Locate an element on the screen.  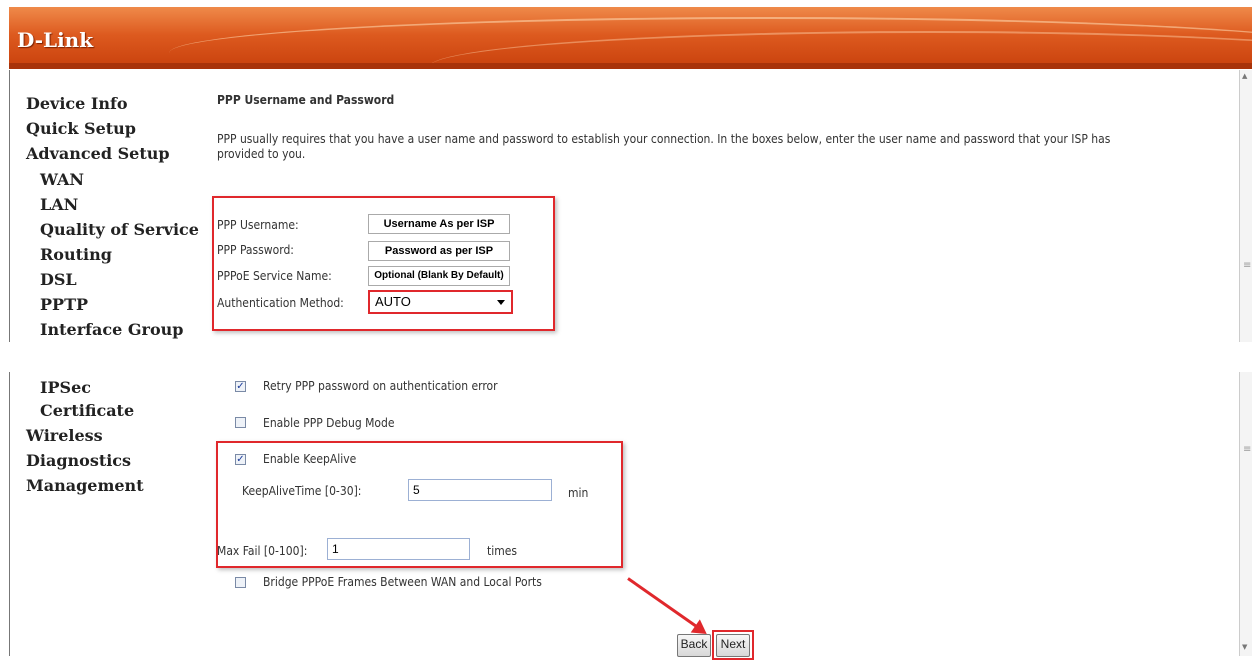
nav-lan: LAN is located at coordinates (59, 204).